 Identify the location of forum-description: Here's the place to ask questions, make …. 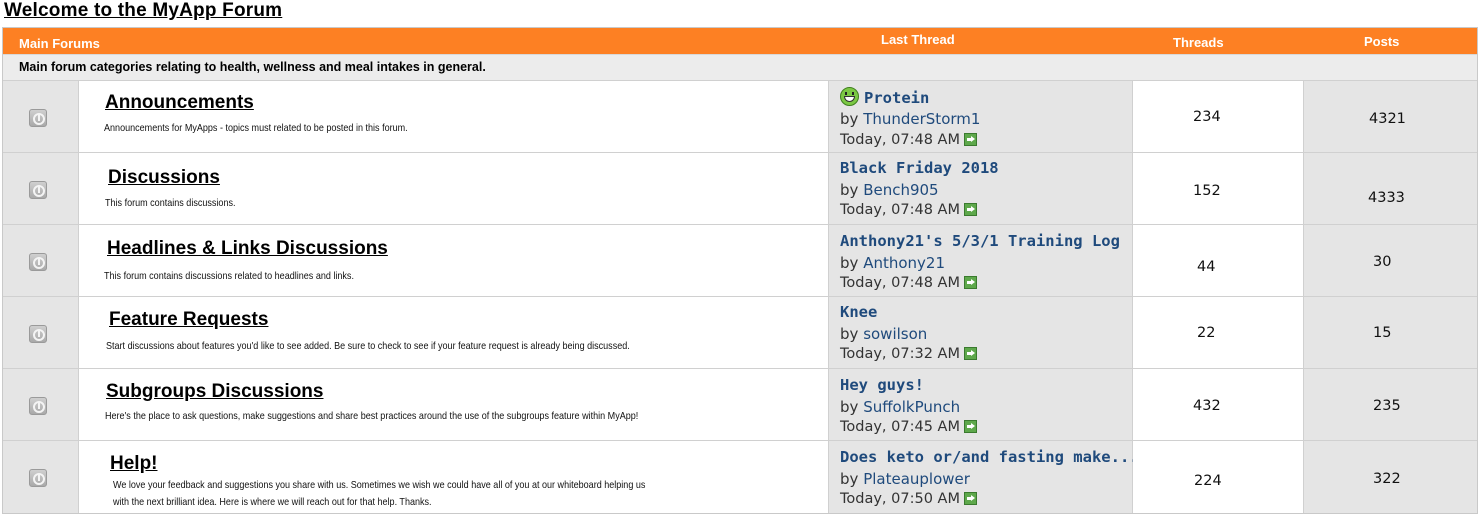
(372, 416).